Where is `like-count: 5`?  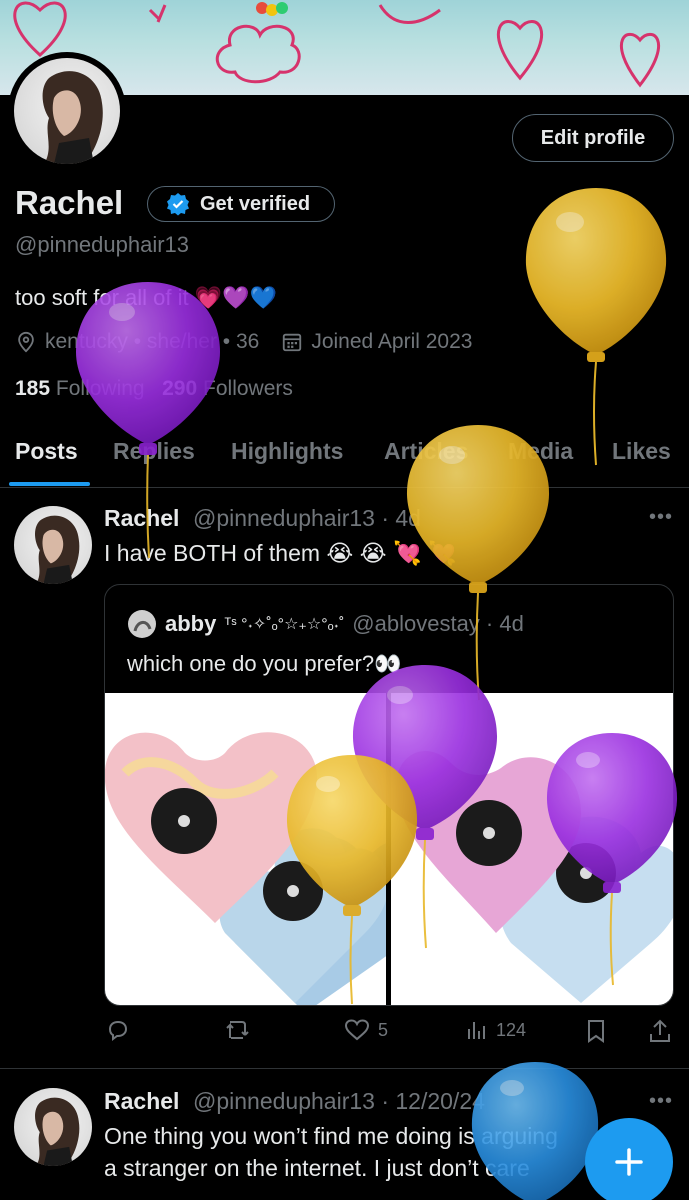 like-count: 5 is located at coordinates (383, 1029).